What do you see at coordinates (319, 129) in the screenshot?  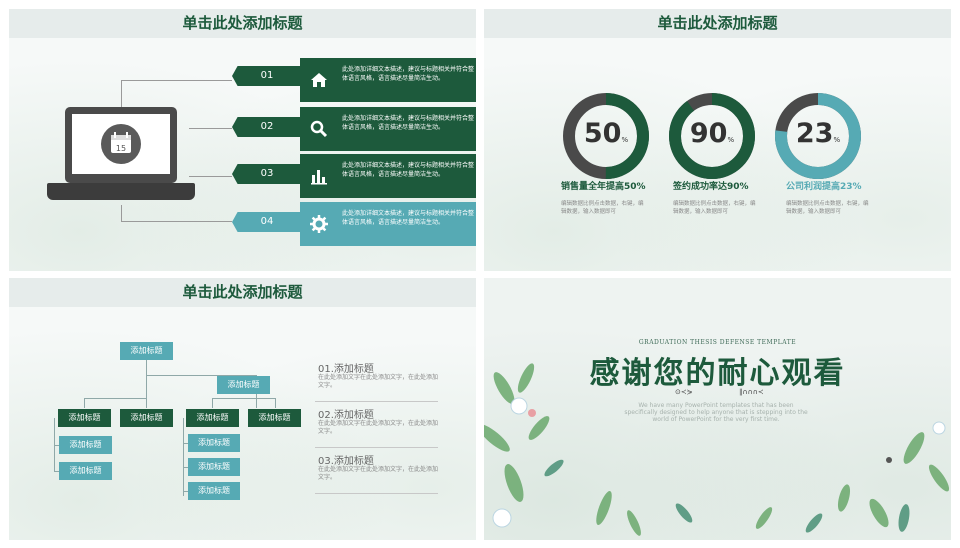 I see `magnifier-icon` at bounding box center [319, 129].